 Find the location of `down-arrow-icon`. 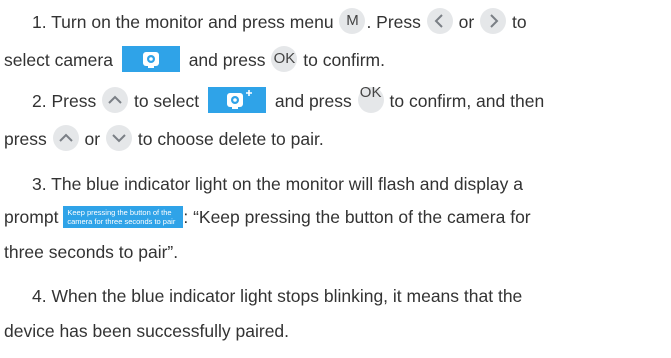

down-arrow-icon is located at coordinates (118, 138).